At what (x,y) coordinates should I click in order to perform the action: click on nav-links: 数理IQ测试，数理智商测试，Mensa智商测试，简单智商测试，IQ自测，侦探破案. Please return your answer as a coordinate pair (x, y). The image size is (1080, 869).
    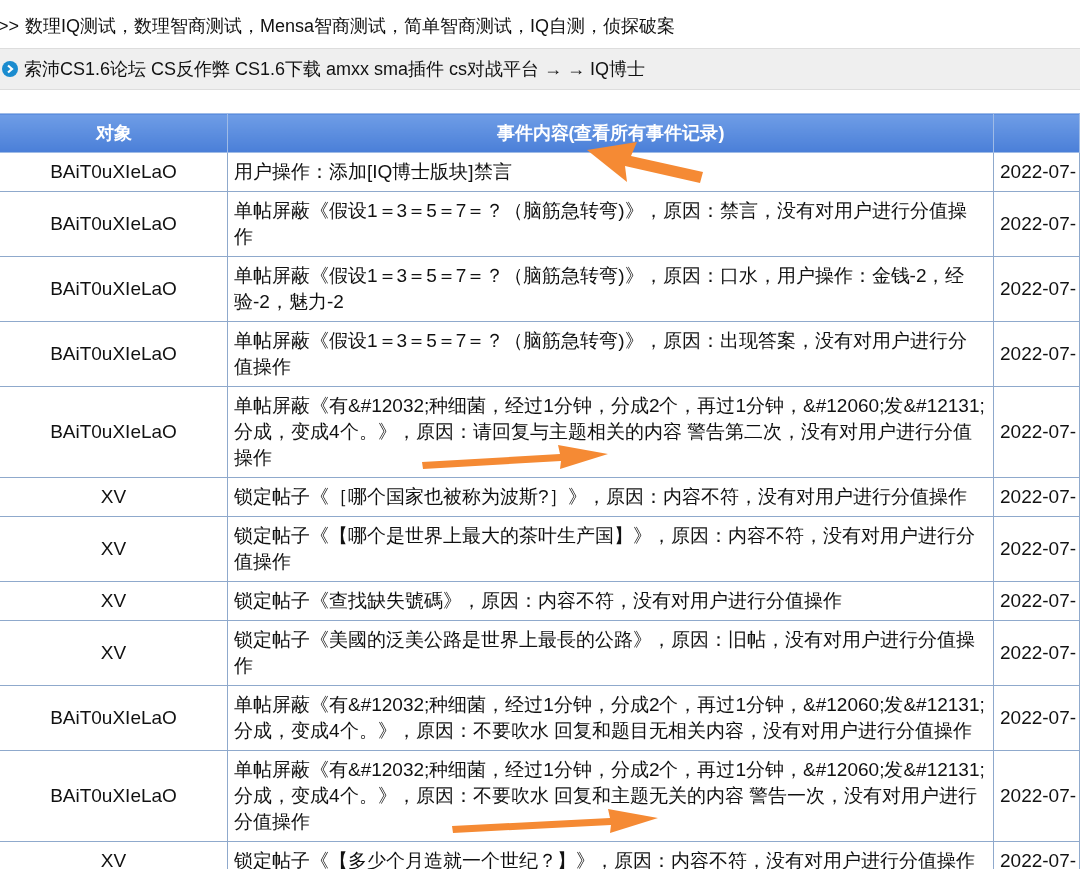
    Looking at the image, I should click on (350, 26).